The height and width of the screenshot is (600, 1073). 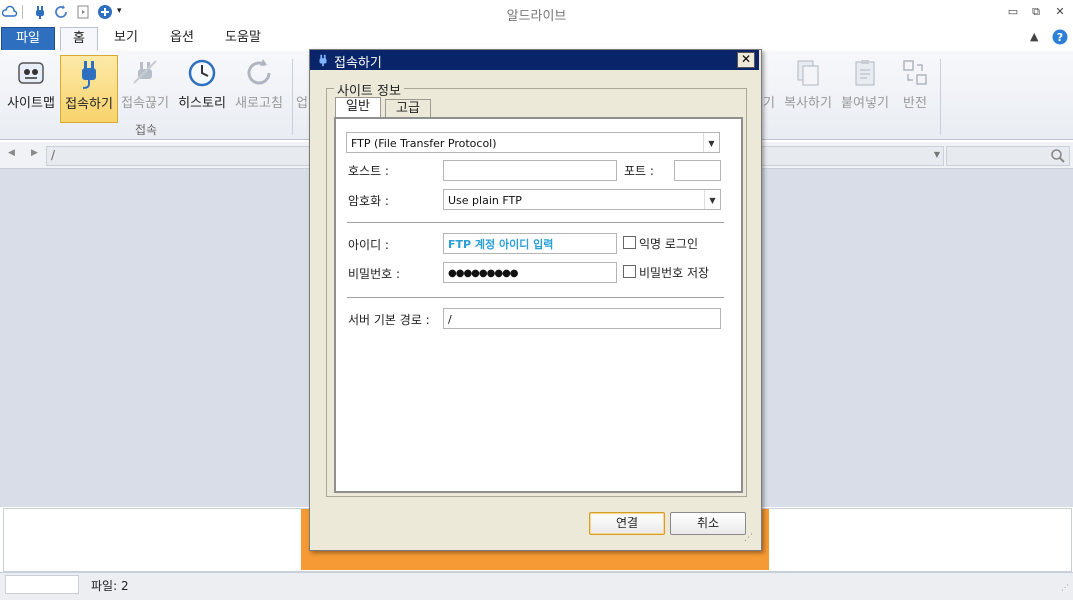 What do you see at coordinates (389, 320) in the screenshot?
I see `base-path-label: 서버 기본 경로 :` at bounding box center [389, 320].